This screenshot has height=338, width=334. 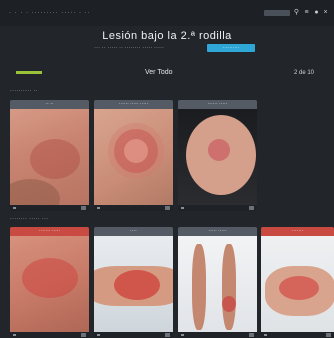 I want to click on card-caption: ······ ····· ·····, so click(x=133, y=104).